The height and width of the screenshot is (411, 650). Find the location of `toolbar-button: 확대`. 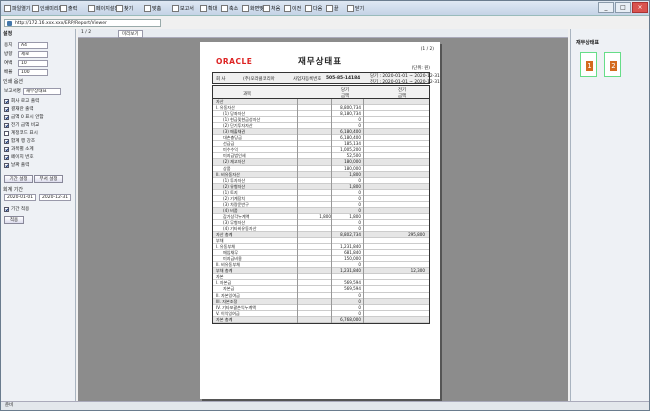

toolbar-button: 확대 is located at coordinates (208, 8).